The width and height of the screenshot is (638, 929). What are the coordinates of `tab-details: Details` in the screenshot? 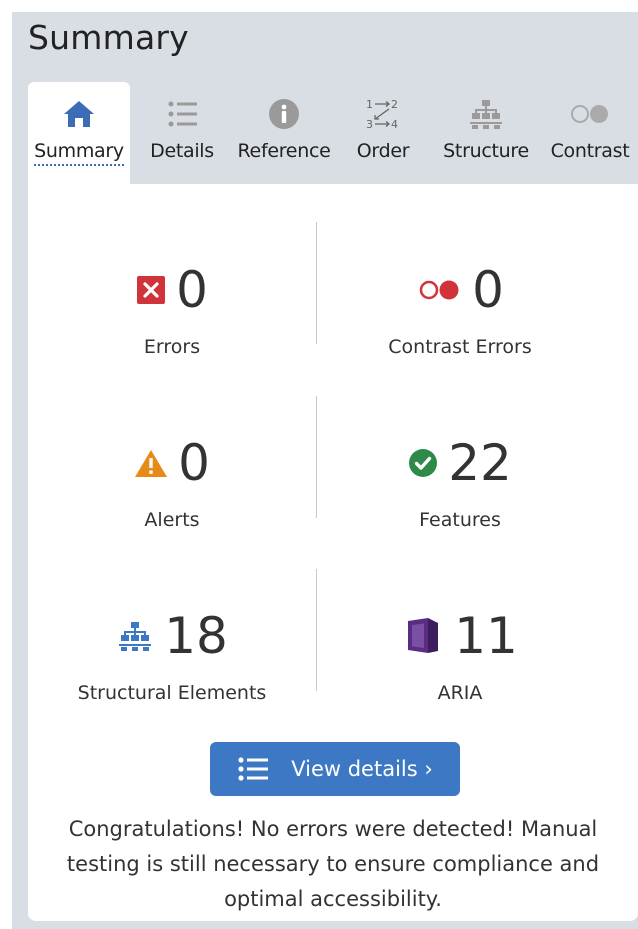 It's located at (182, 133).